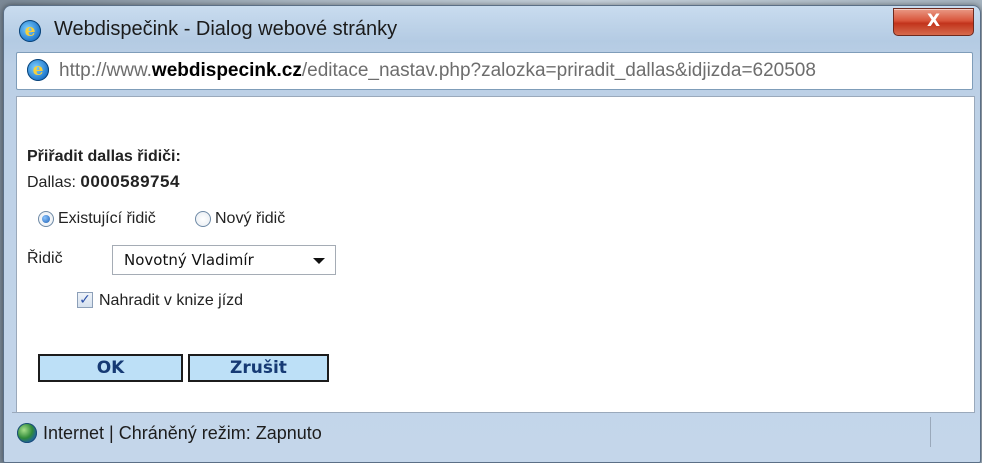  What do you see at coordinates (930, 432) in the screenshot?
I see `status-divider` at bounding box center [930, 432].